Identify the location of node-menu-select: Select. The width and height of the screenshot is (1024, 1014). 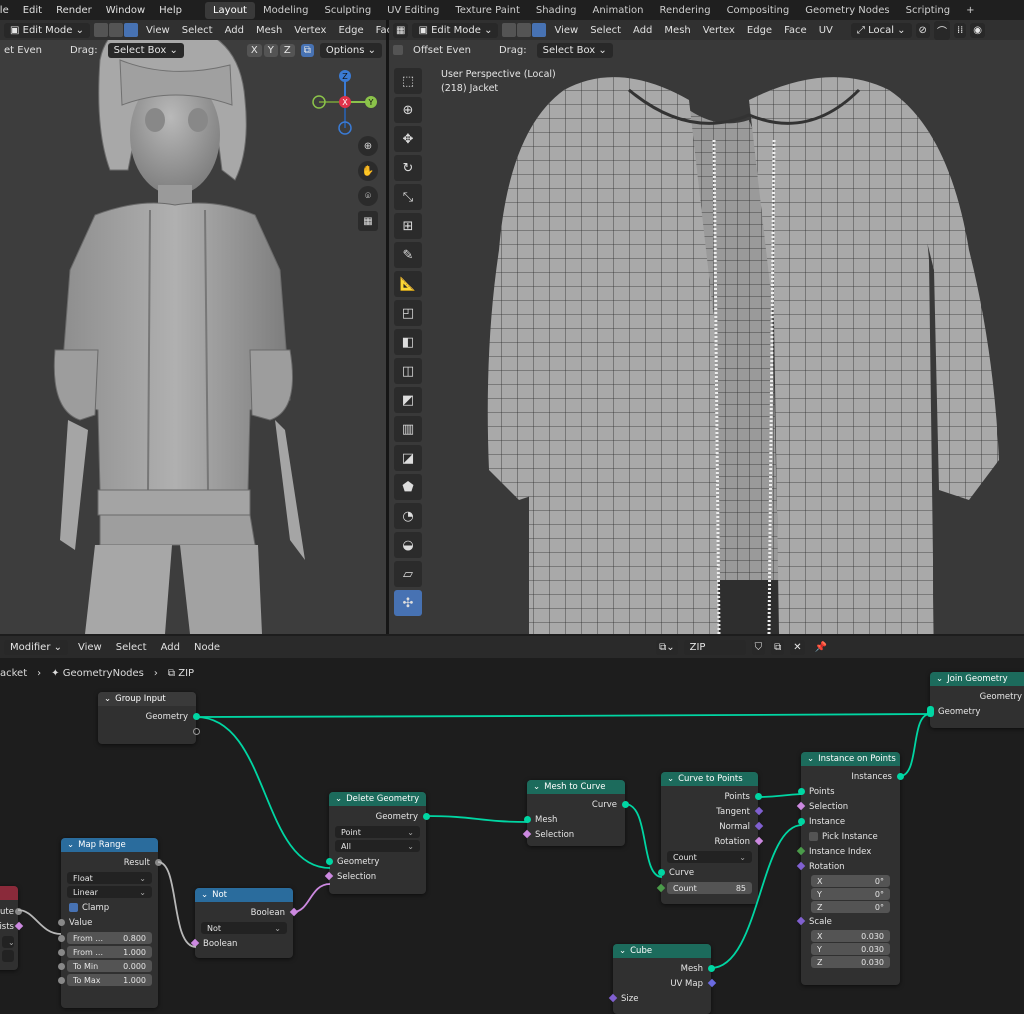
(131, 647).